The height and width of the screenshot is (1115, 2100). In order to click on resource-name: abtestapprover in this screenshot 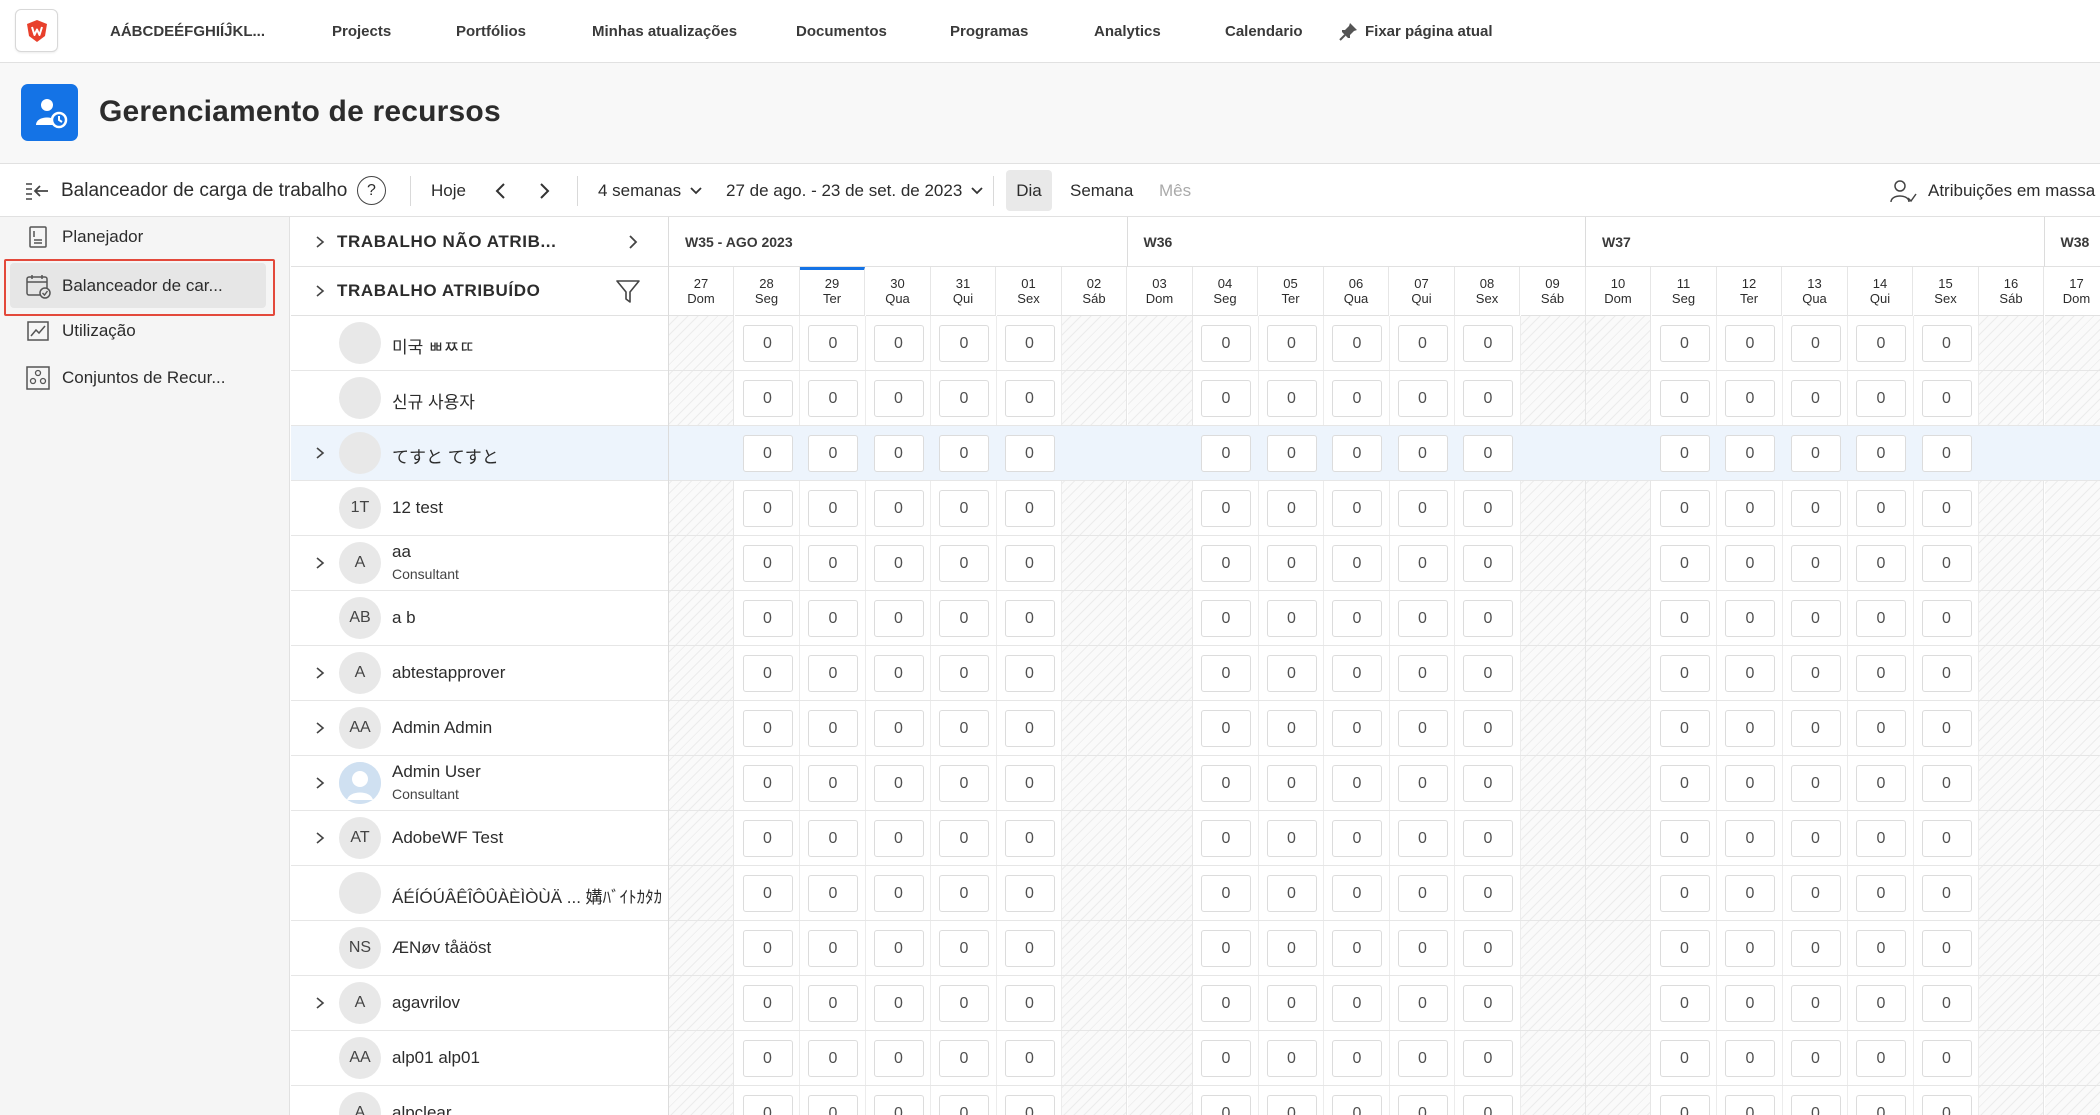, I will do `click(448, 673)`.